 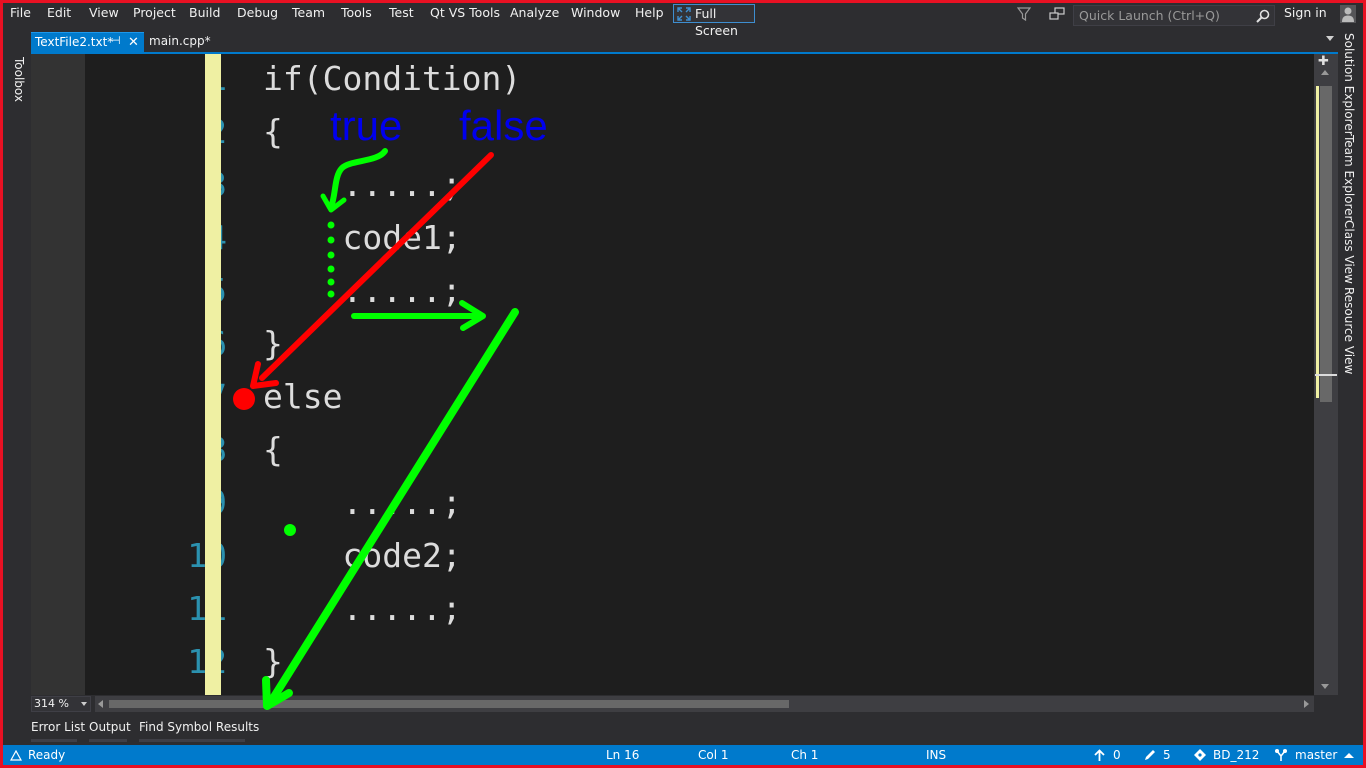 What do you see at coordinates (303, 396) in the screenshot?
I see `code-line: else` at bounding box center [303, 396].